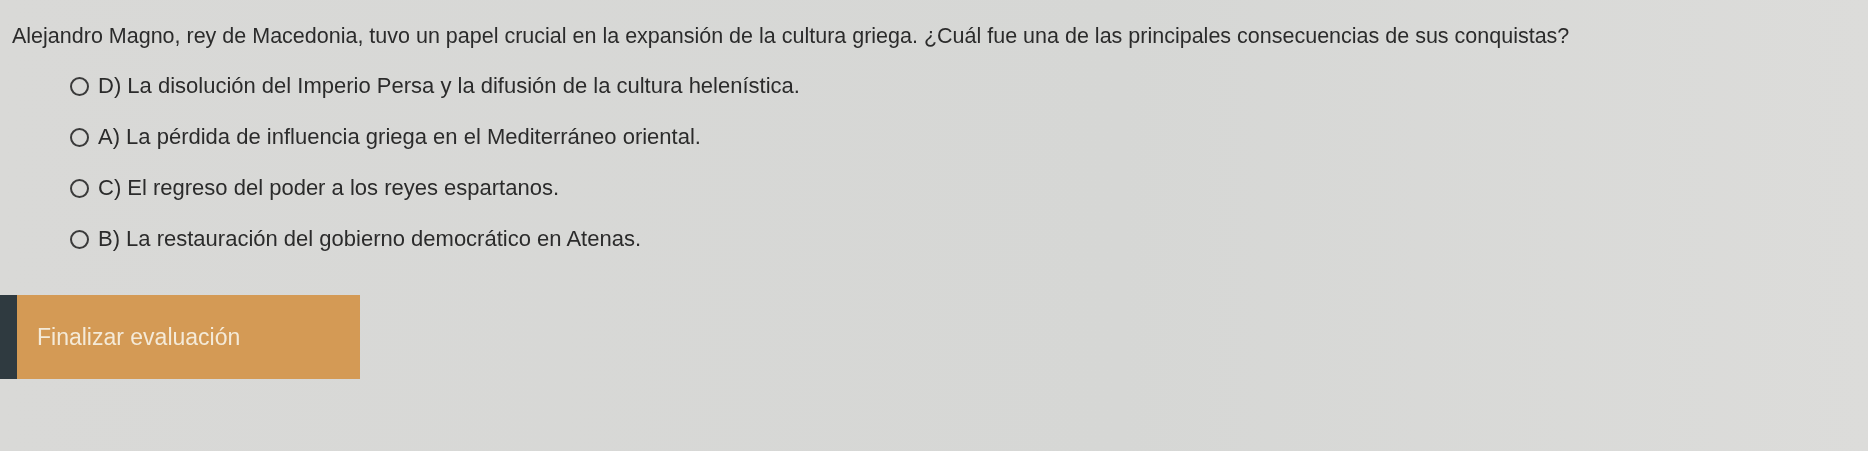 This screenshot has height=451, width=1868. What do you see at coordinates (399, 137) in the screenshot?
I see `option-label: A) La pérdida de influencia griega en el Mediterráneo oriental.` at bounding box center [399, 137].